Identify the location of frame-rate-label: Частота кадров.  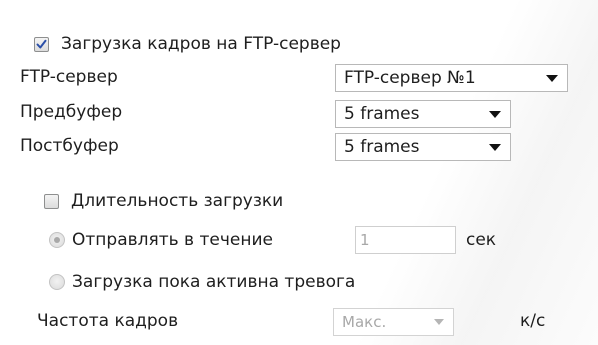
(108, 321).